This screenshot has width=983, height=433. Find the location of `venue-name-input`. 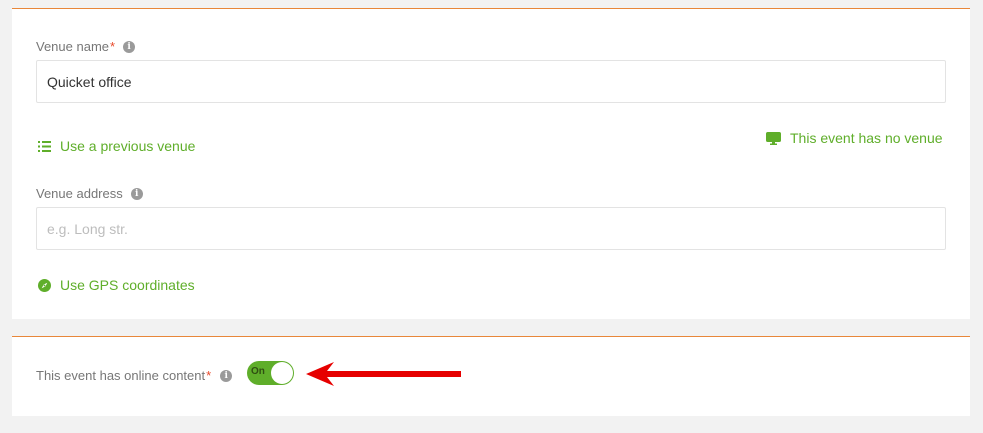

venue-name-input is located at coordinates (491, 81).